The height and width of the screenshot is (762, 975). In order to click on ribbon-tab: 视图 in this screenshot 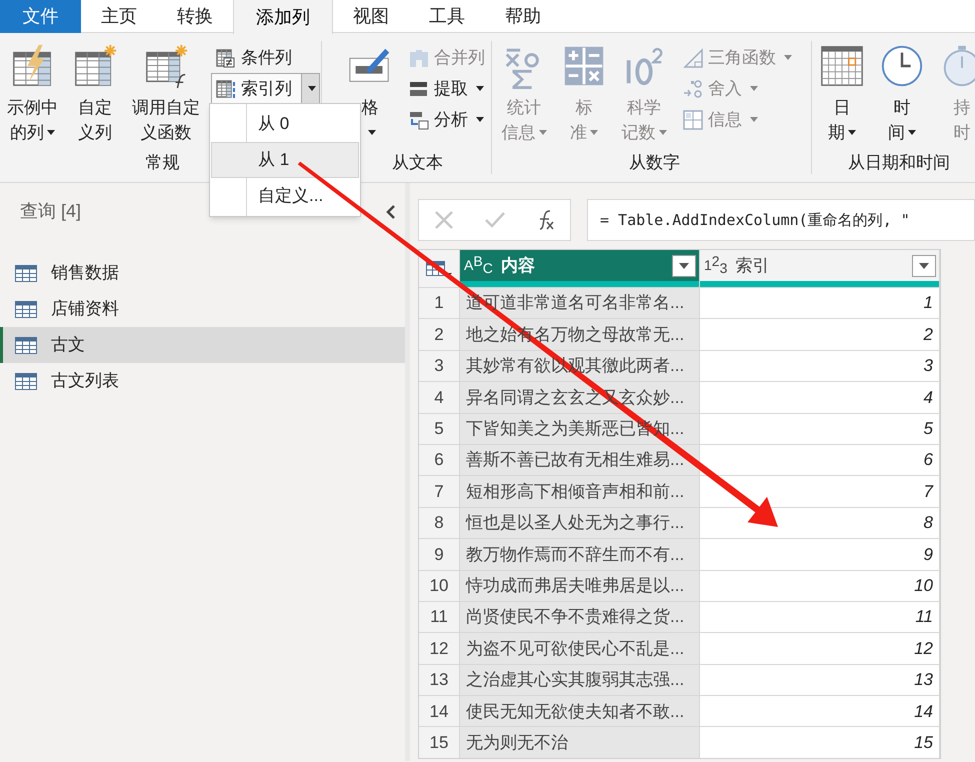, I will do `click(371, 16)`.